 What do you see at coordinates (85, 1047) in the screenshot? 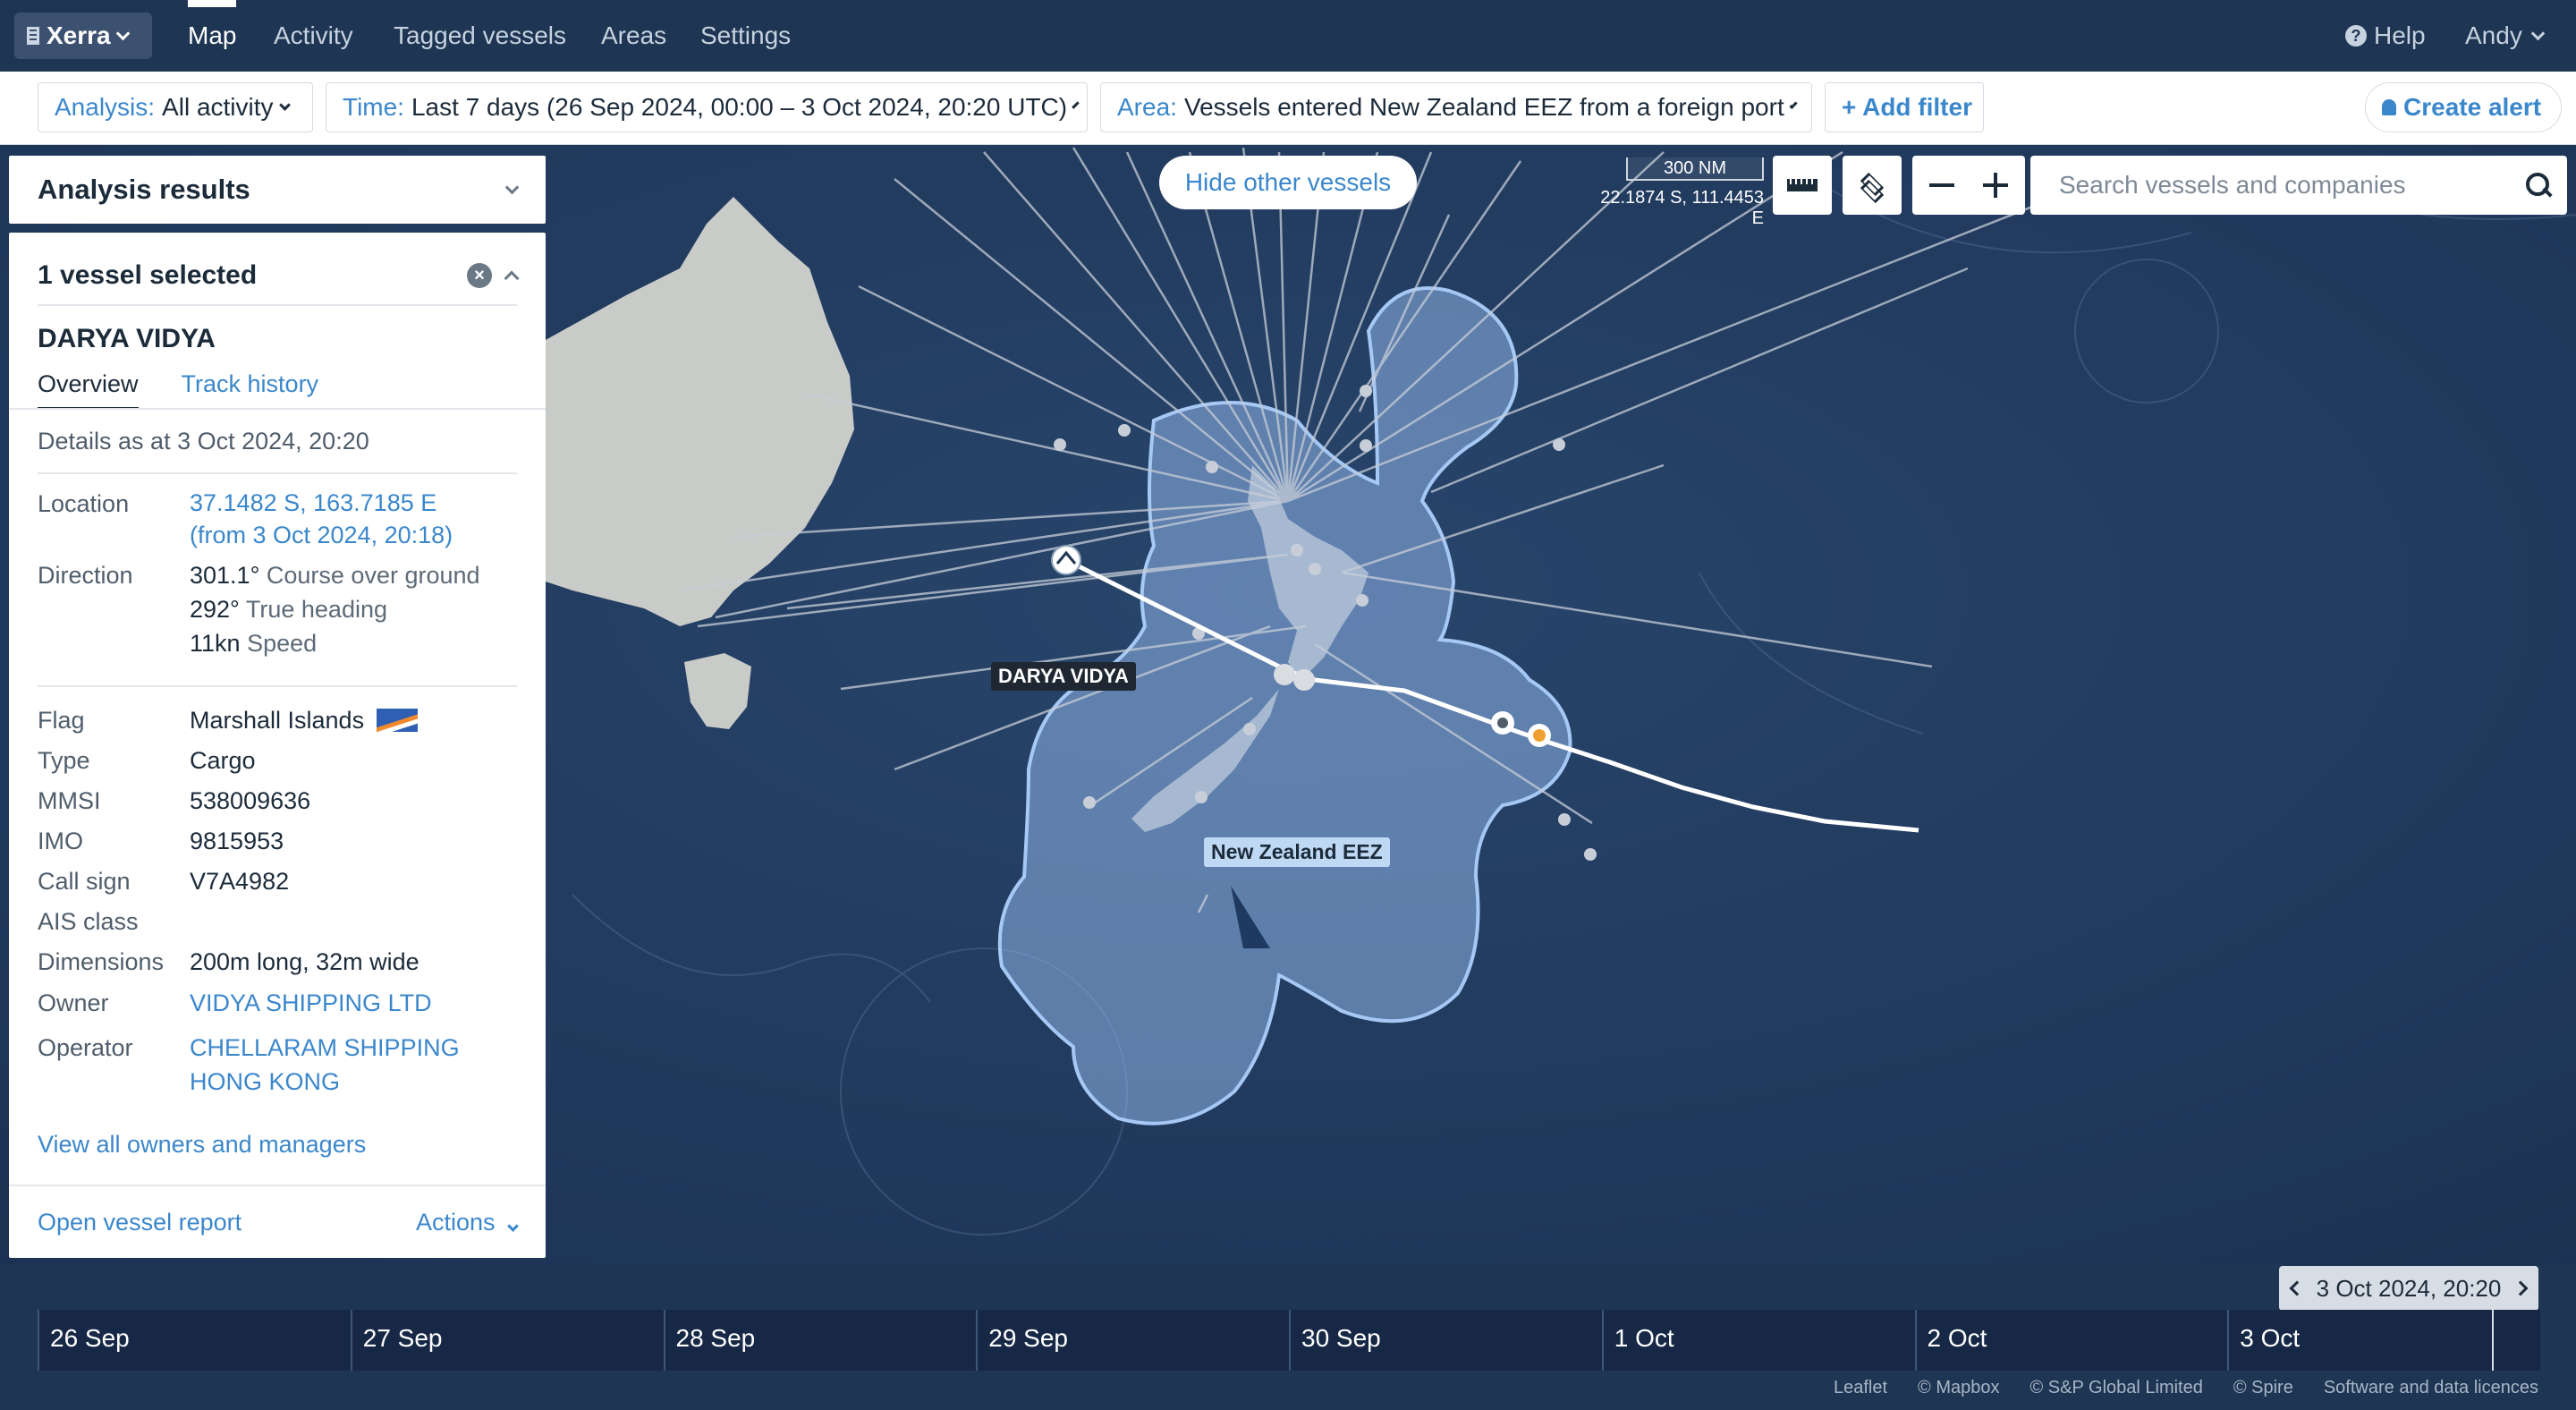
I see `operator-label: Operator` at bounding box center [85, 1047].